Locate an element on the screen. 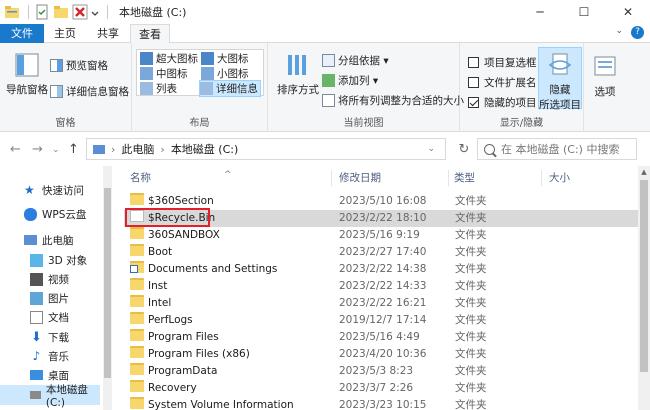  nav-item-videos: 视频 is located at coordinates (50, 279).